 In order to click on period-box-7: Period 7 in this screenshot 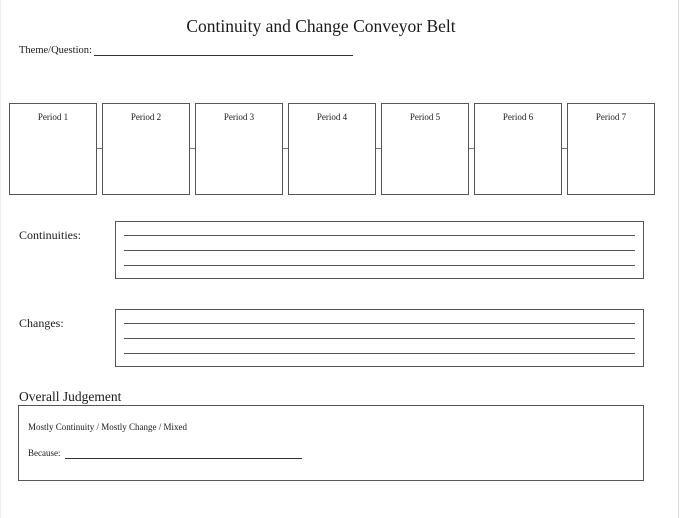, I will do `click(611, 149)`.